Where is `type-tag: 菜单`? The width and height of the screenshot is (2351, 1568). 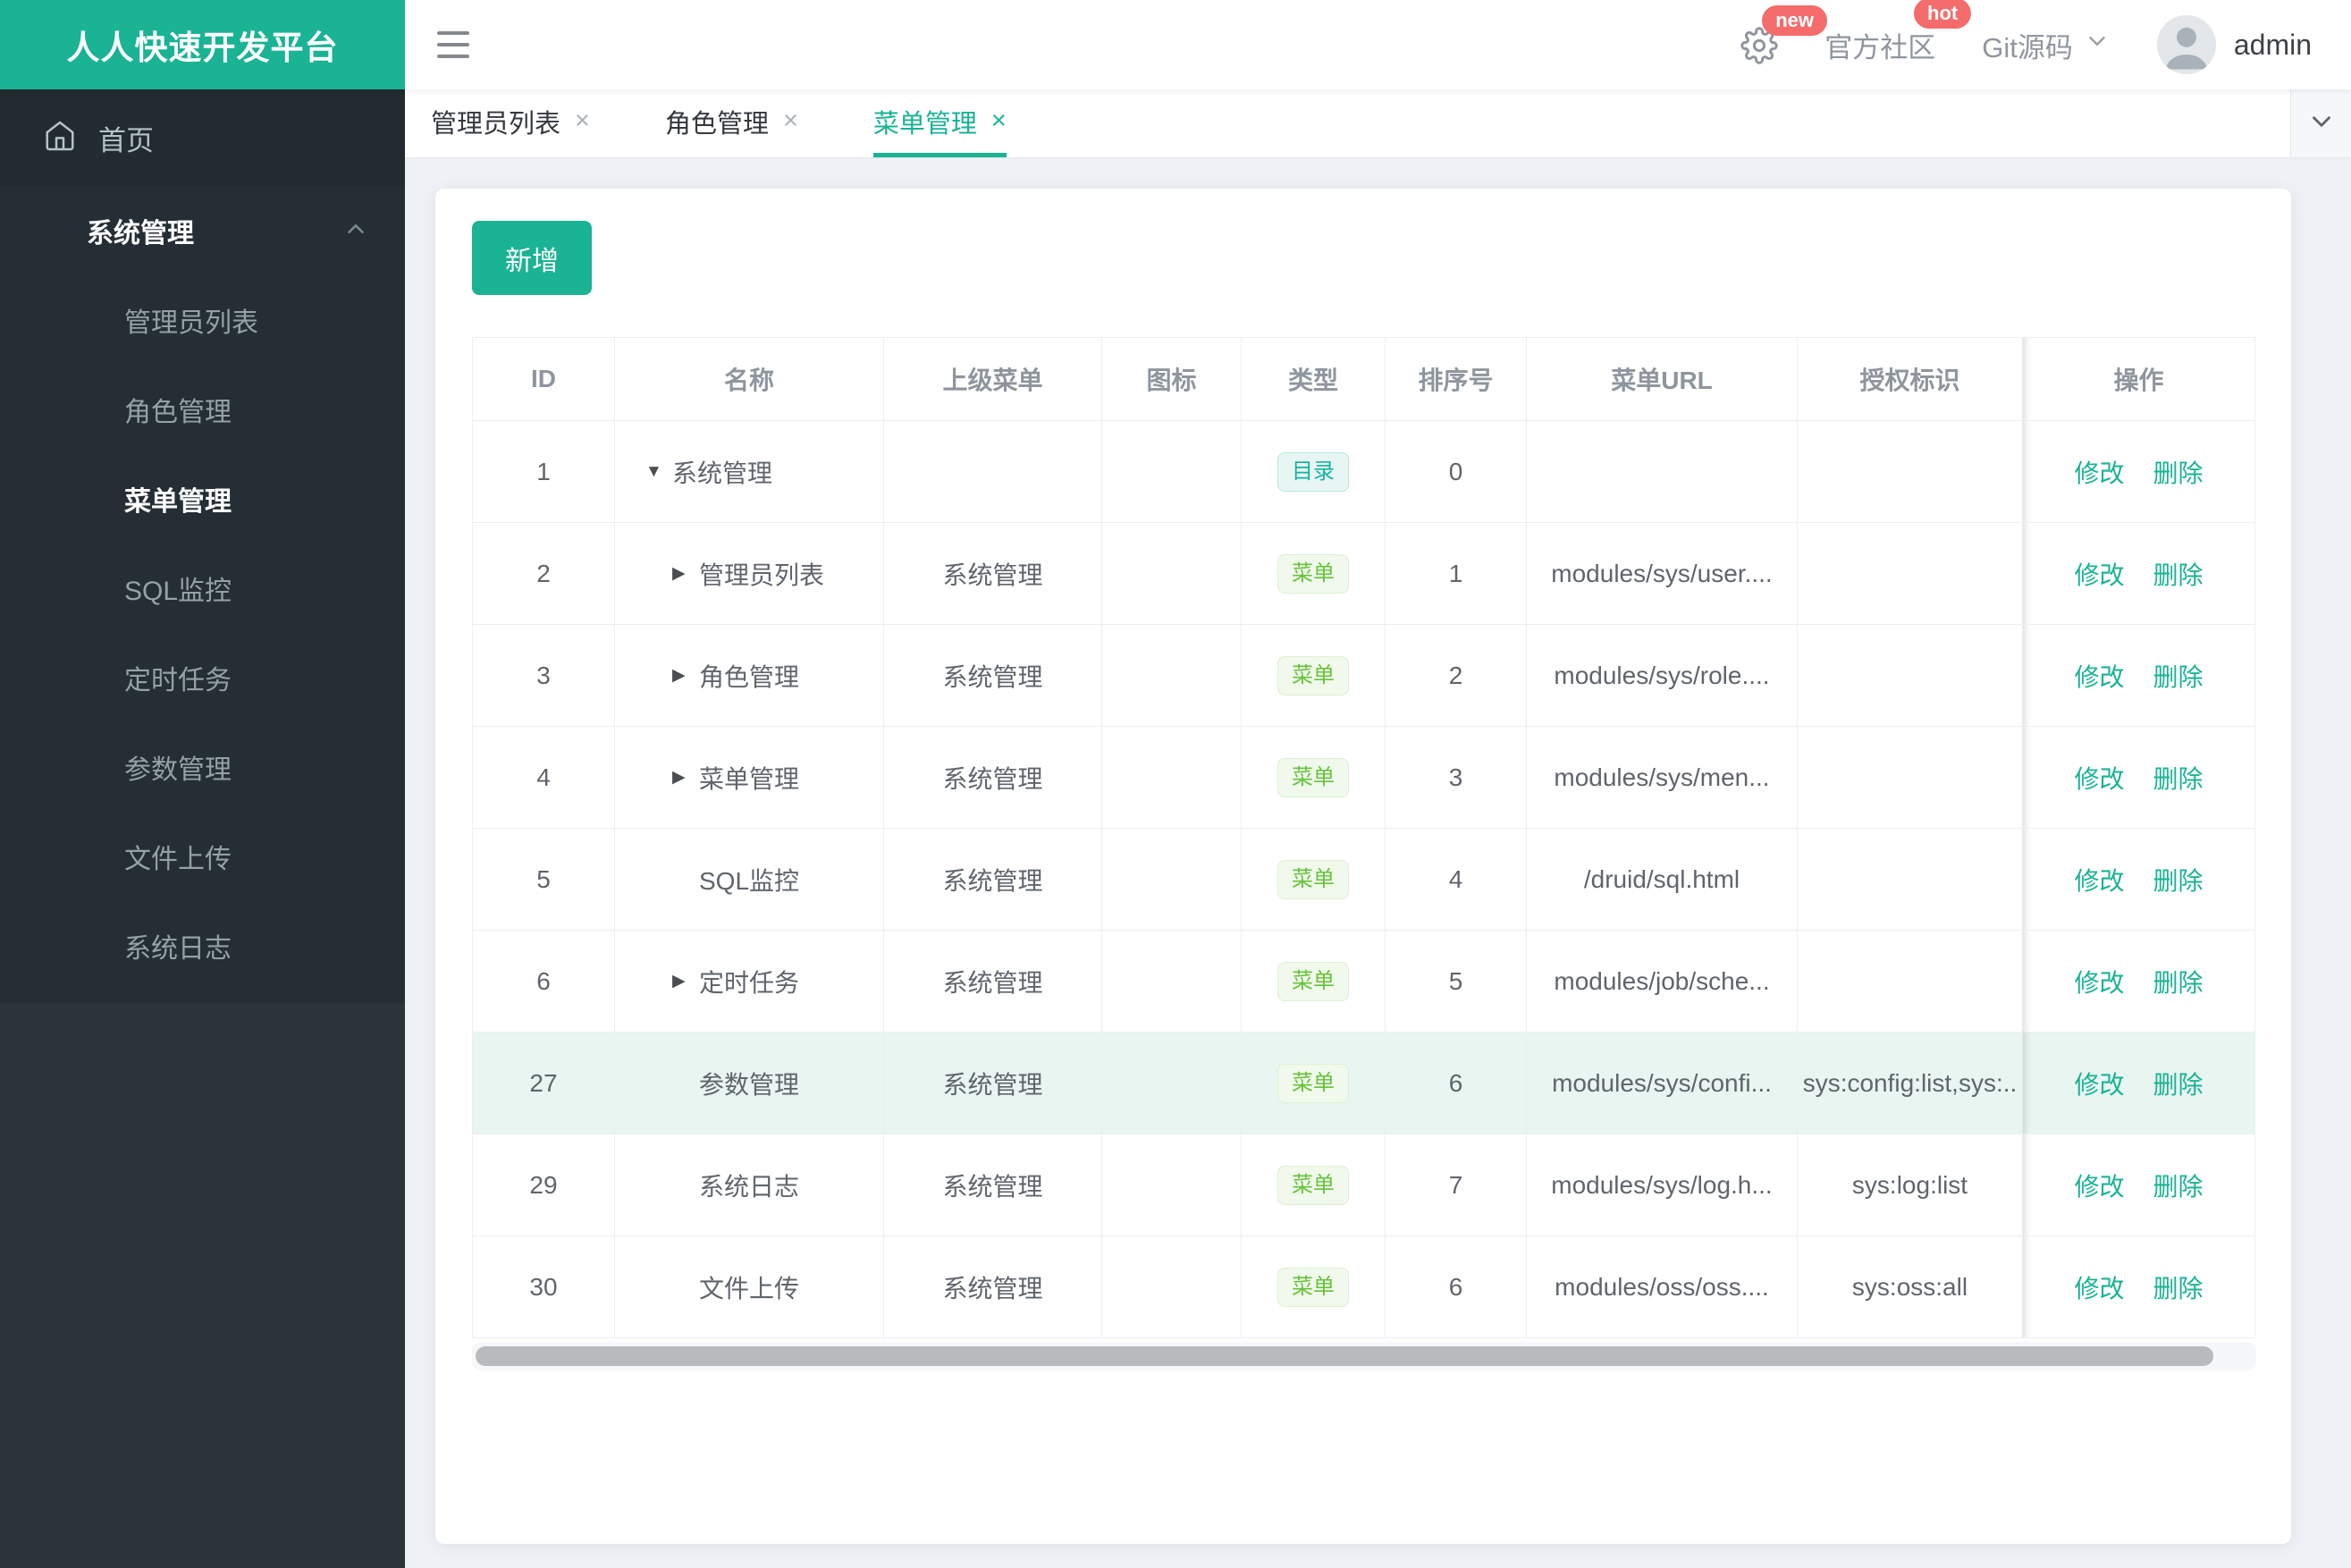 type-tag: 菜单 is located at coordinates (1313, 1287).